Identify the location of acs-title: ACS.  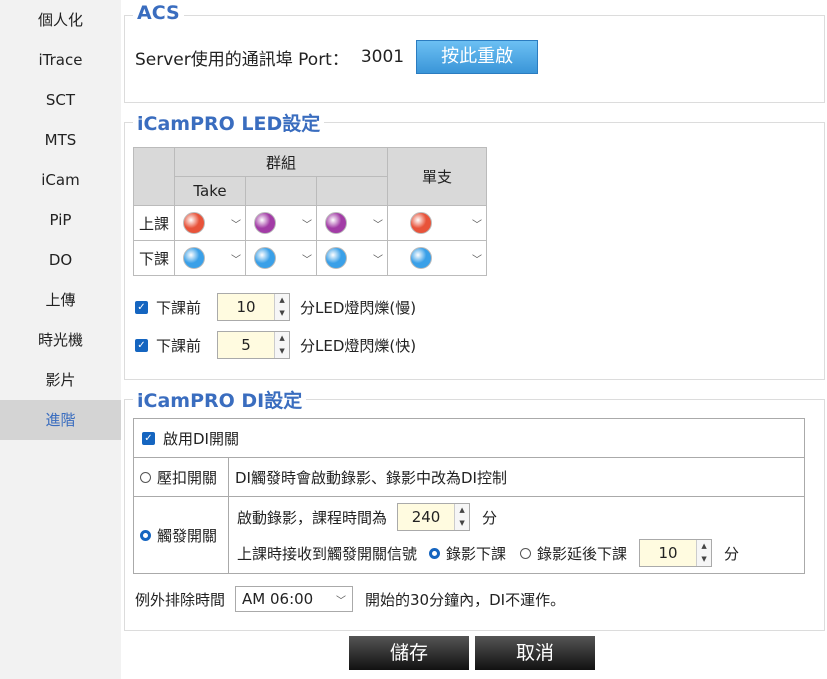
(158, 13).